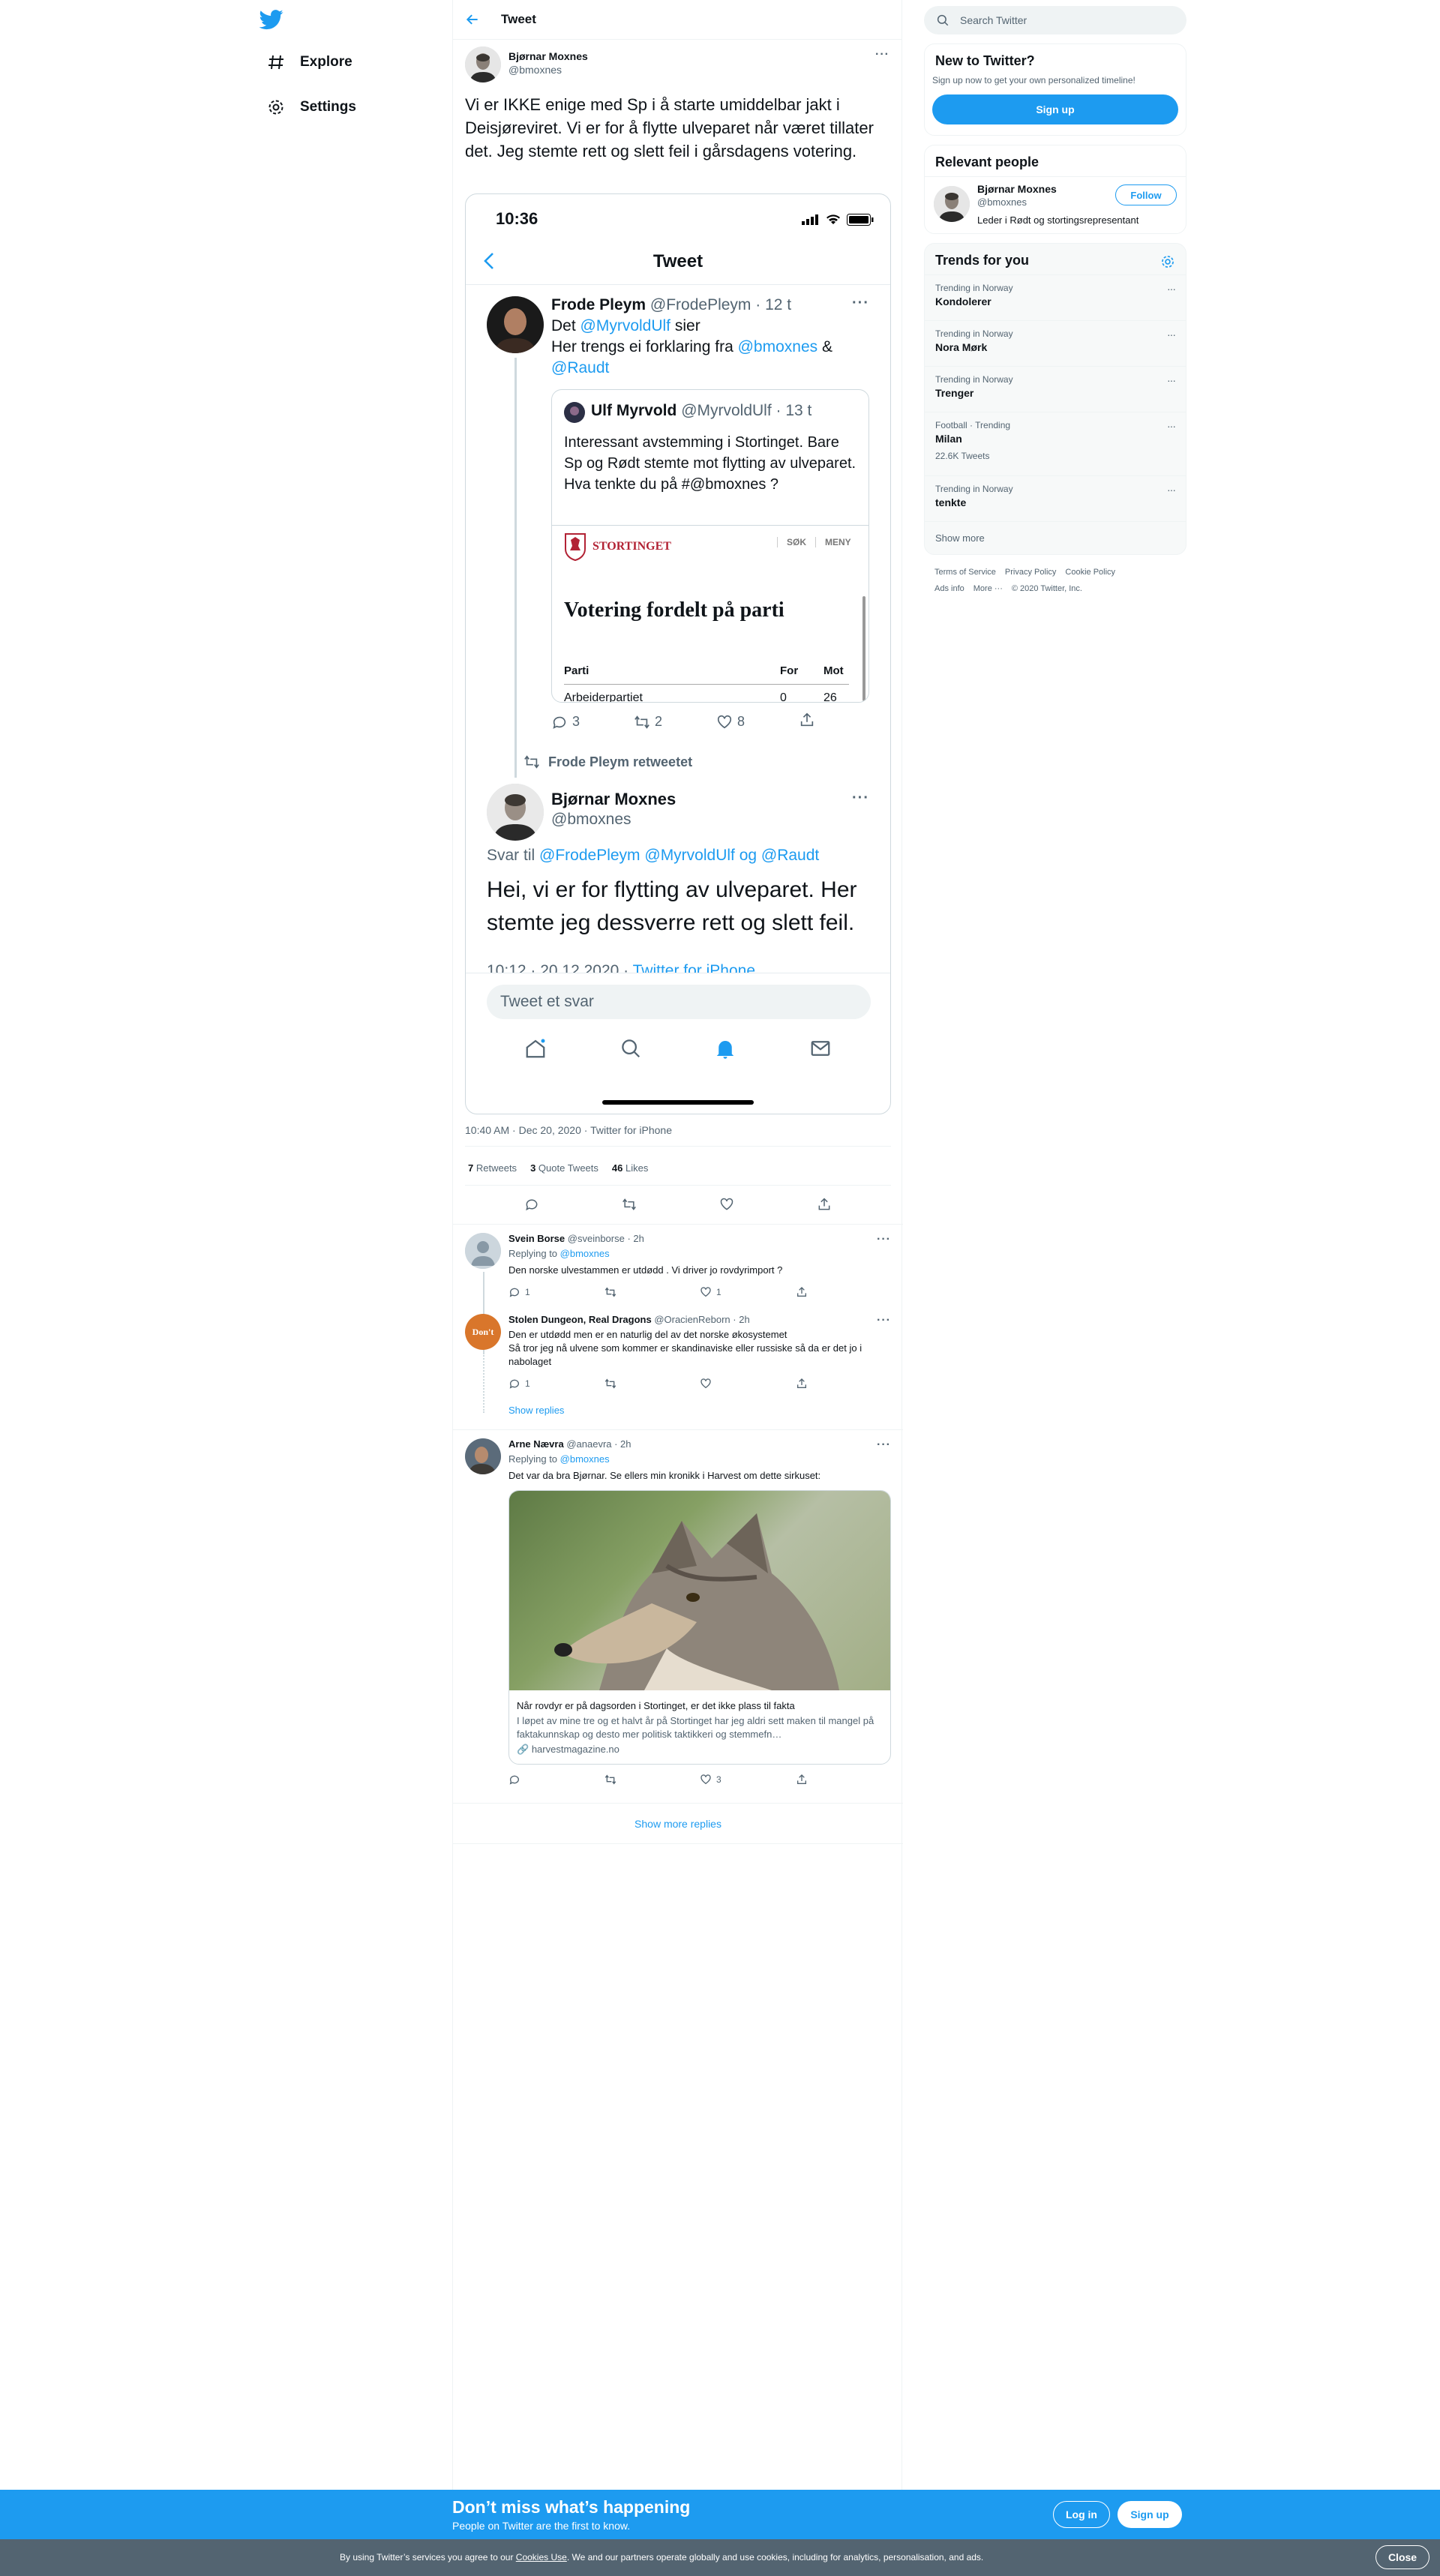 Image resolution: width=1440 pixels, height=2576 pixels. I want to click on nav-settings: Settings, so click(312, 108).